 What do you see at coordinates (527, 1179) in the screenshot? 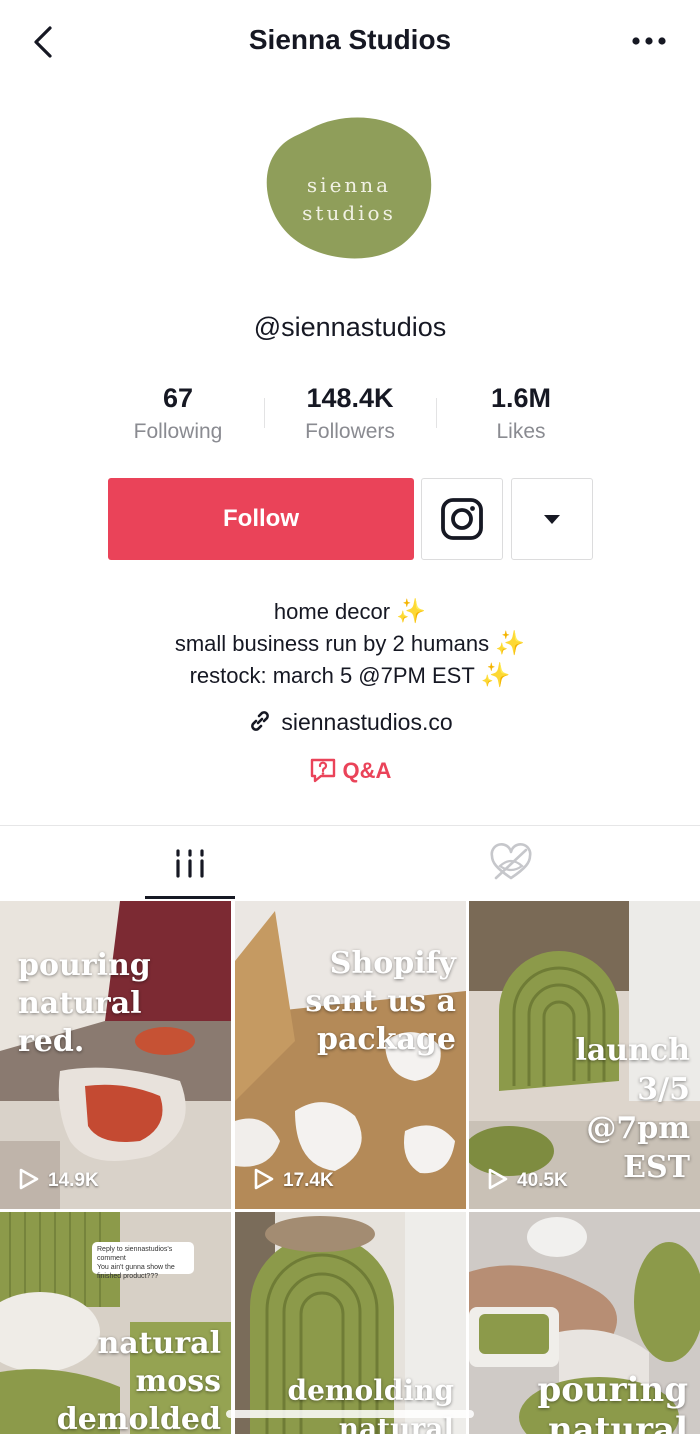
I see `view-count: 40.5K` at bounding box center [527, 1179].